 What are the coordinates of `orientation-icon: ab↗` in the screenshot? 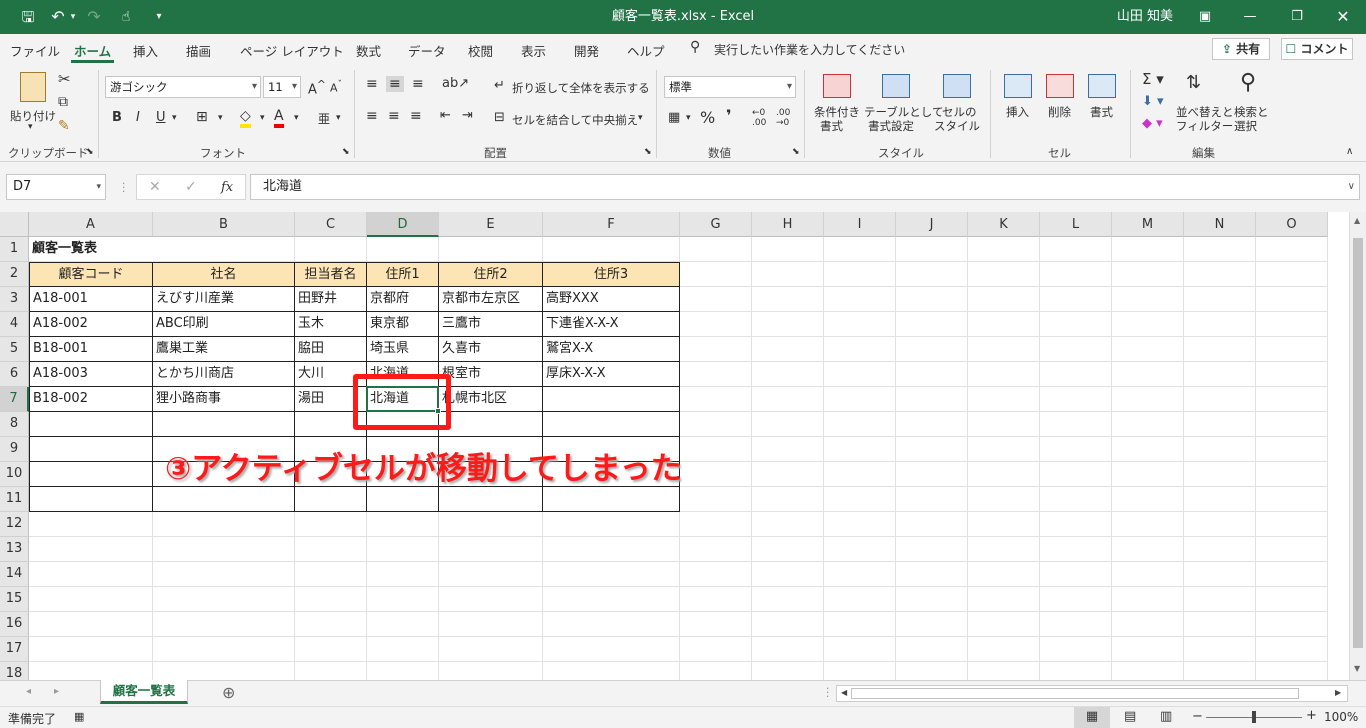 It's located at (455, 83).